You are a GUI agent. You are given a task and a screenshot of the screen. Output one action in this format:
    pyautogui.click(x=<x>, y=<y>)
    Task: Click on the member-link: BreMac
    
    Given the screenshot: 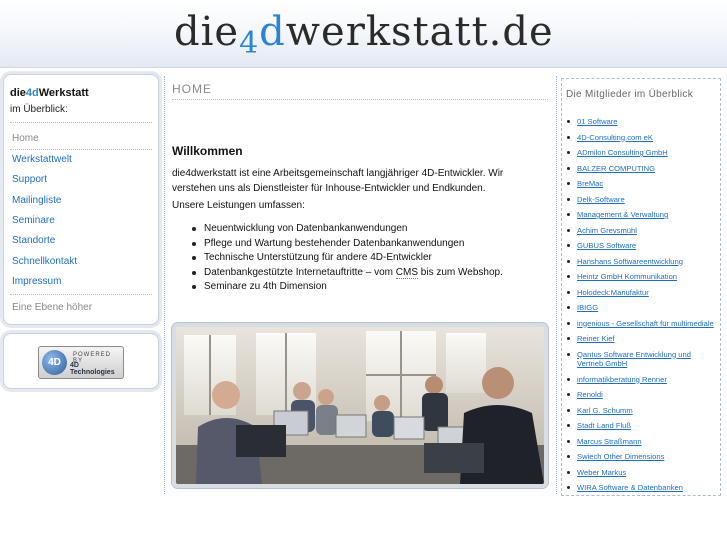 What is the action you would take?
    pyautogui.click(x=590, y=183)
    